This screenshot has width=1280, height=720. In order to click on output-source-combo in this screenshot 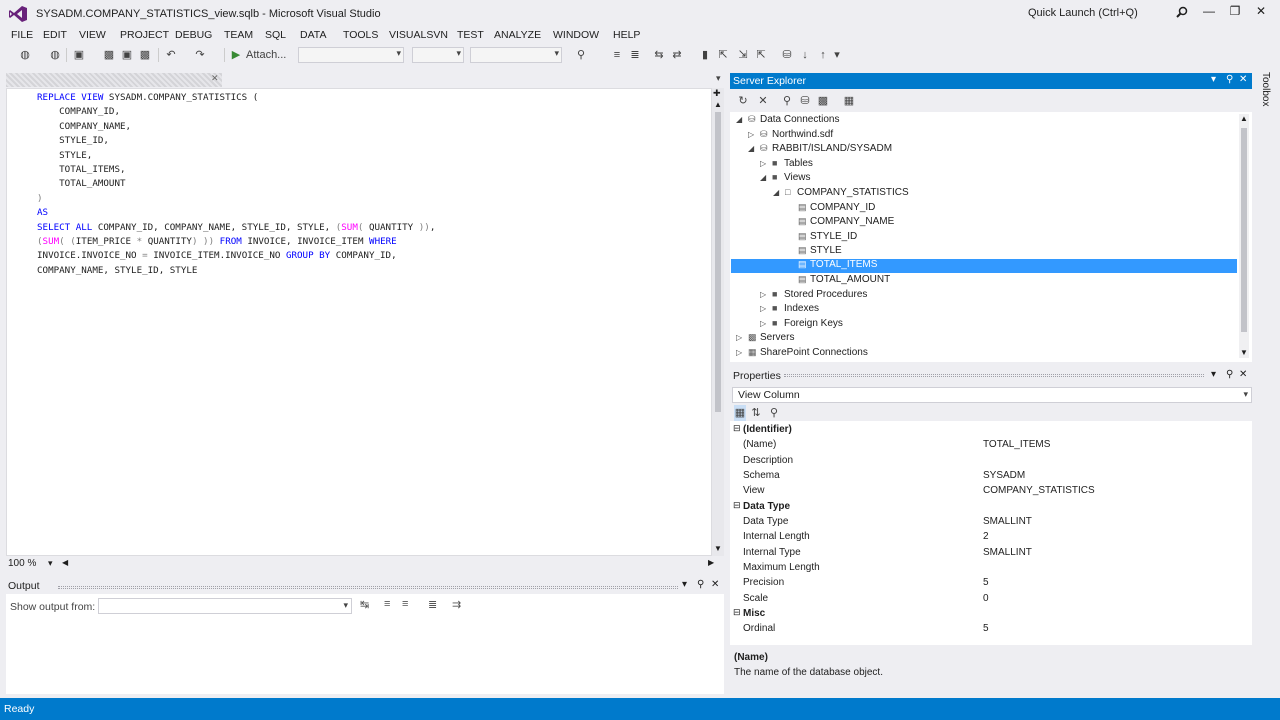, I will do `click(225, 606)`.